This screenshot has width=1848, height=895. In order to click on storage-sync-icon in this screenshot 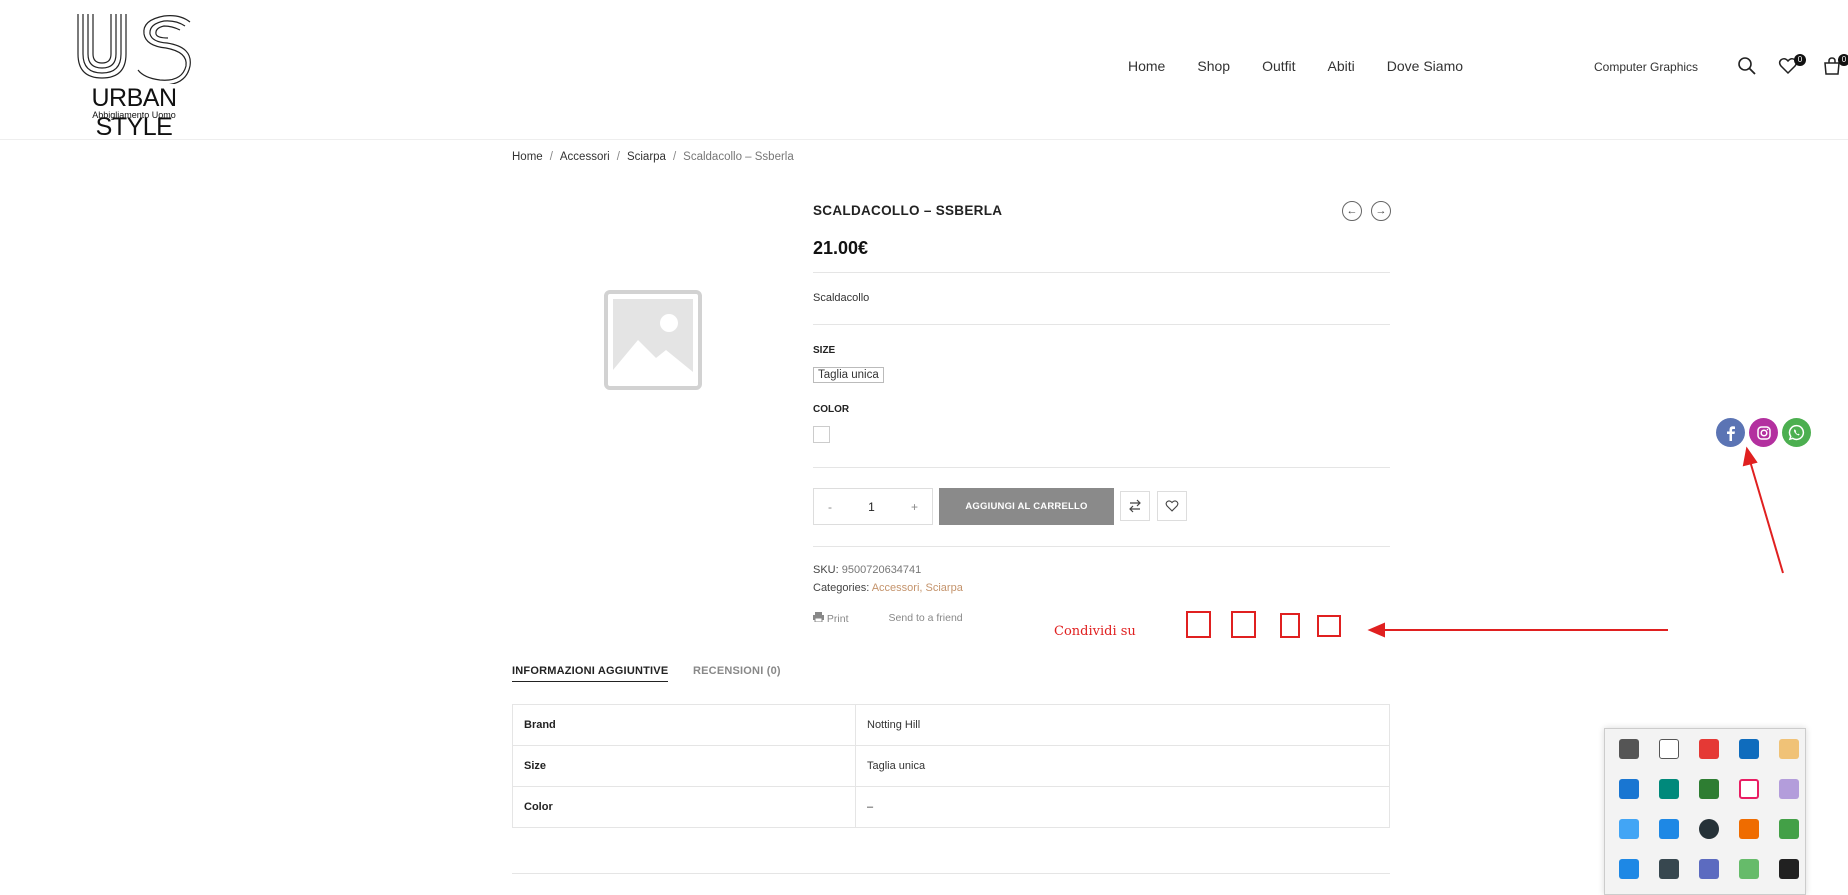, I will do `click(1629, 789)`.